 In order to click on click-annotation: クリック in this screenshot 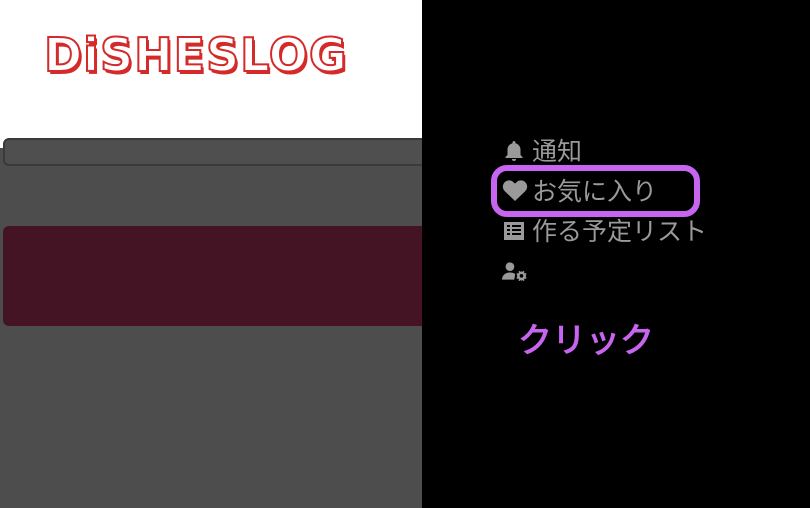, I will do `click(586, 341)`.